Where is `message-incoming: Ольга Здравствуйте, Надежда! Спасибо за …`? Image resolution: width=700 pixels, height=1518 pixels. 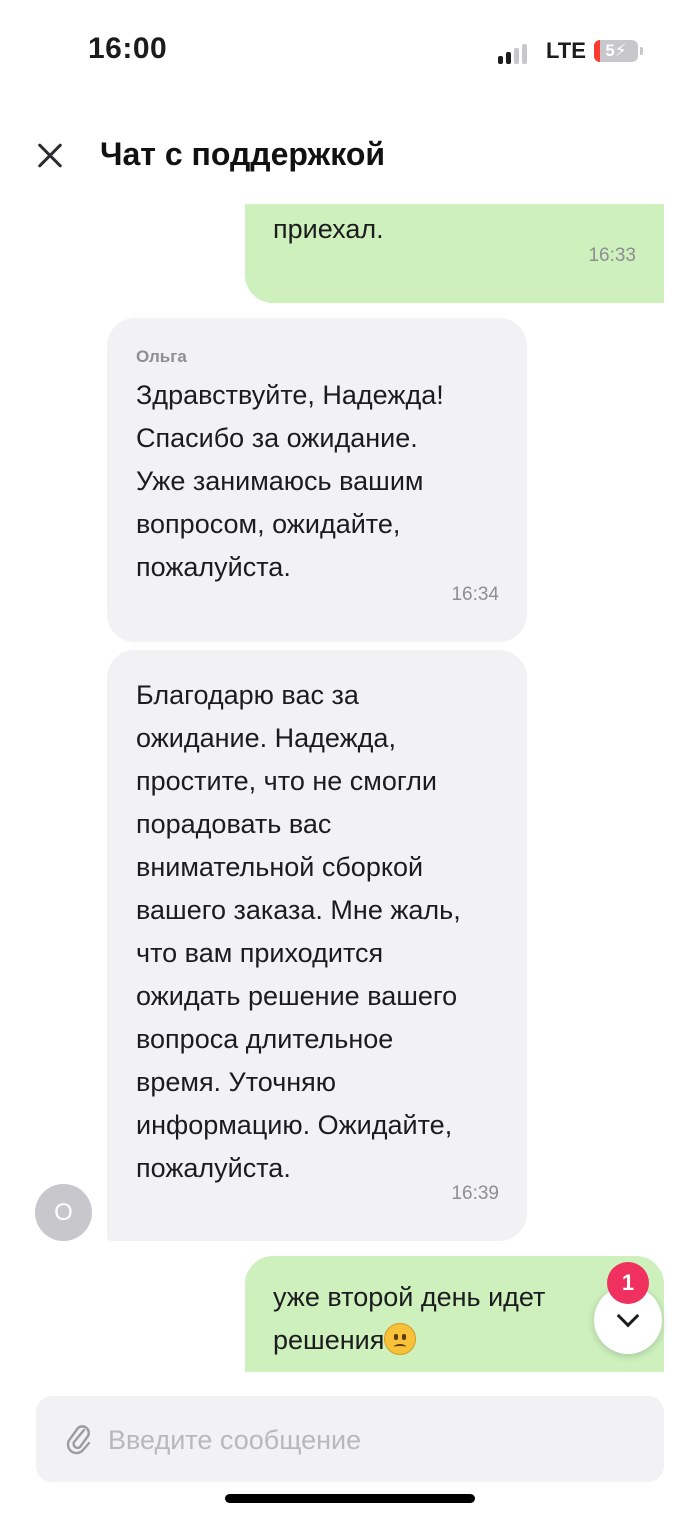
message-incoming: Ольга Здравствуйте, Надежда! Спасибо за … is located at coordinates (317, 480).